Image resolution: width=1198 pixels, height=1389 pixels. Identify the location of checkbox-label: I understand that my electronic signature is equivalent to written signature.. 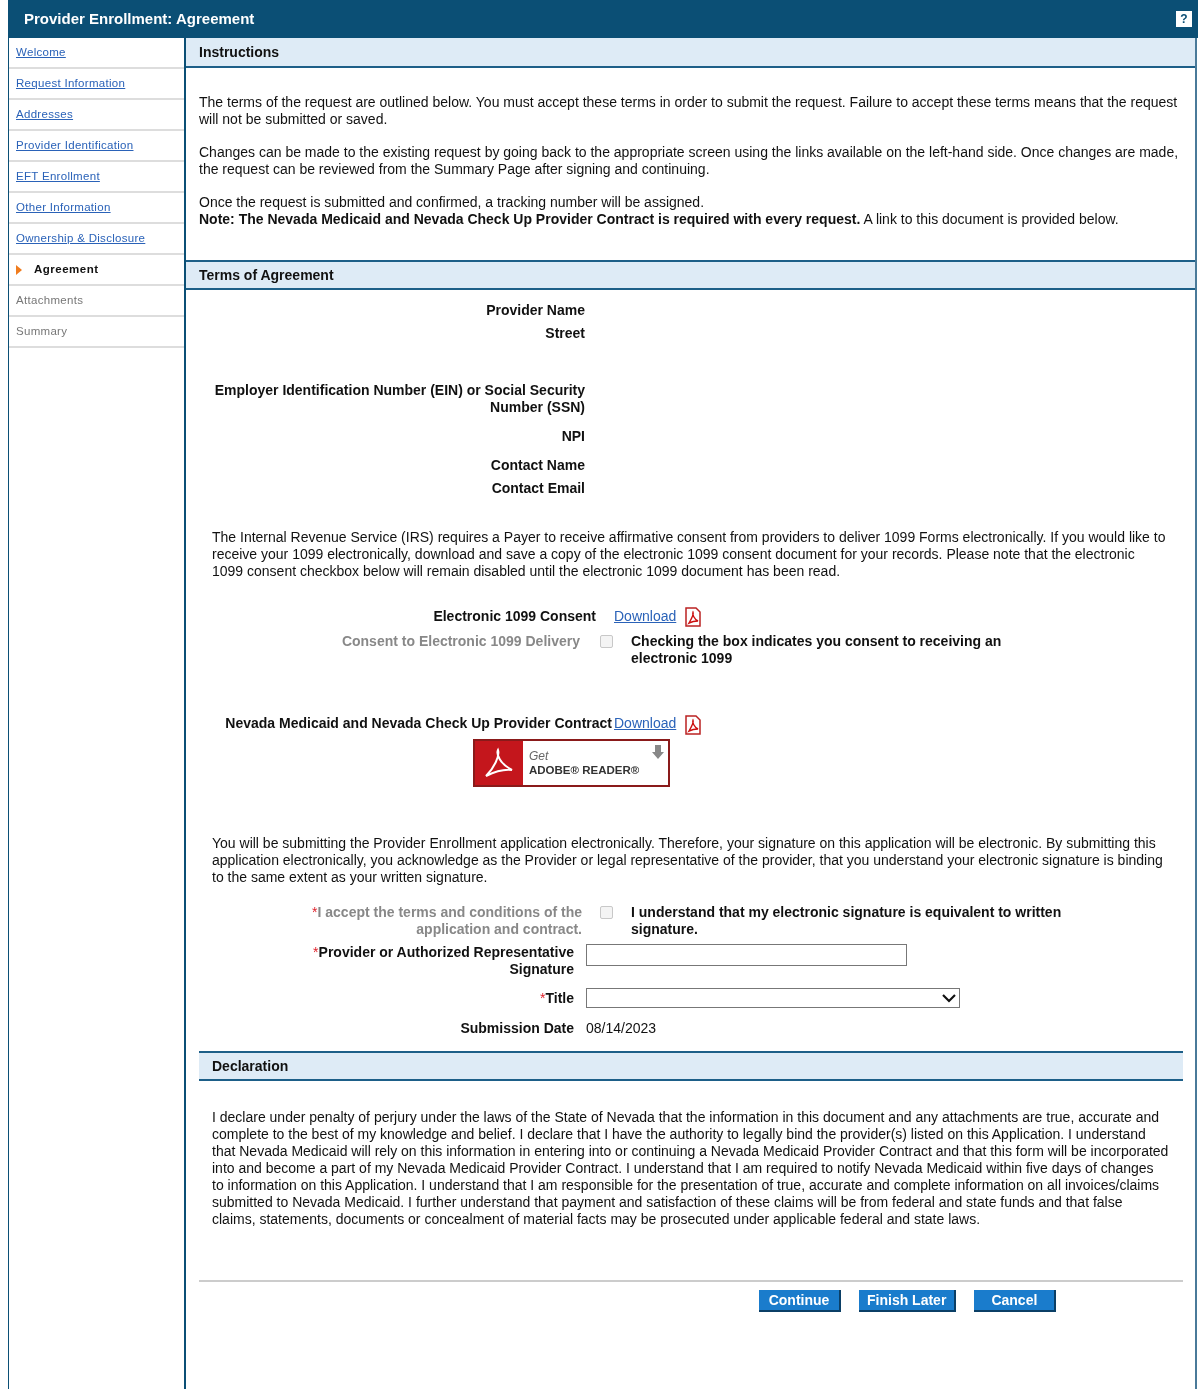
(847, 921).